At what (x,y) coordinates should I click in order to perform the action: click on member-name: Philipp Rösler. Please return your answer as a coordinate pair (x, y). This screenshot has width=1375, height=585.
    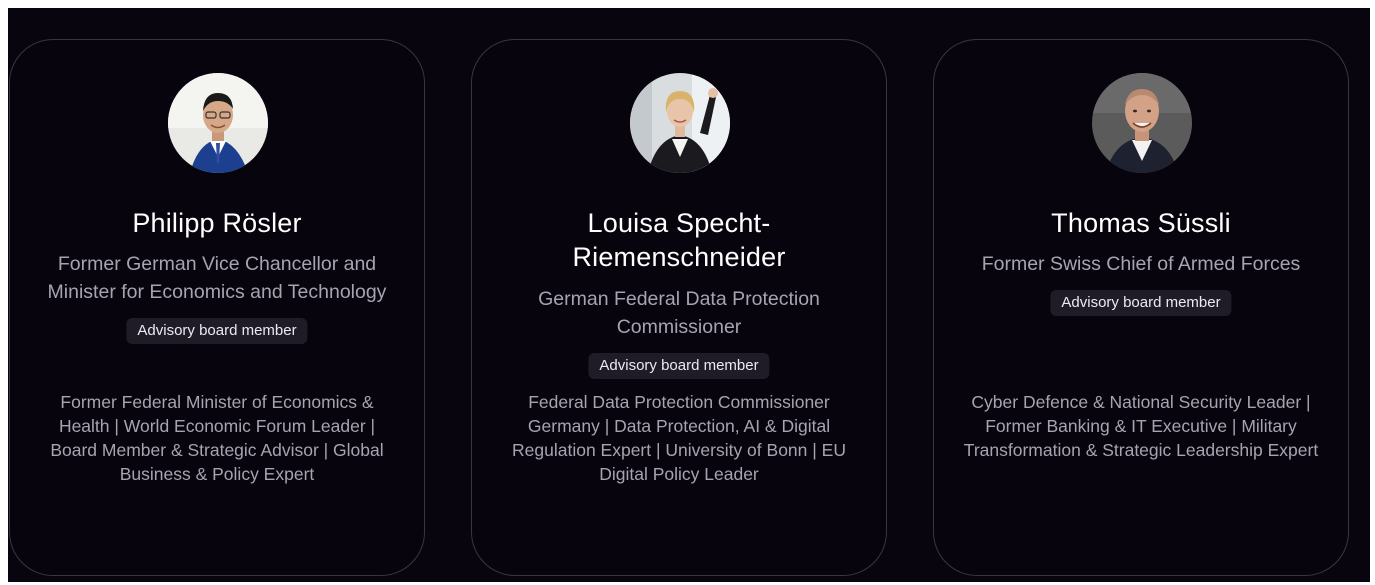
    Looking at the image, I should click on (217, 223).